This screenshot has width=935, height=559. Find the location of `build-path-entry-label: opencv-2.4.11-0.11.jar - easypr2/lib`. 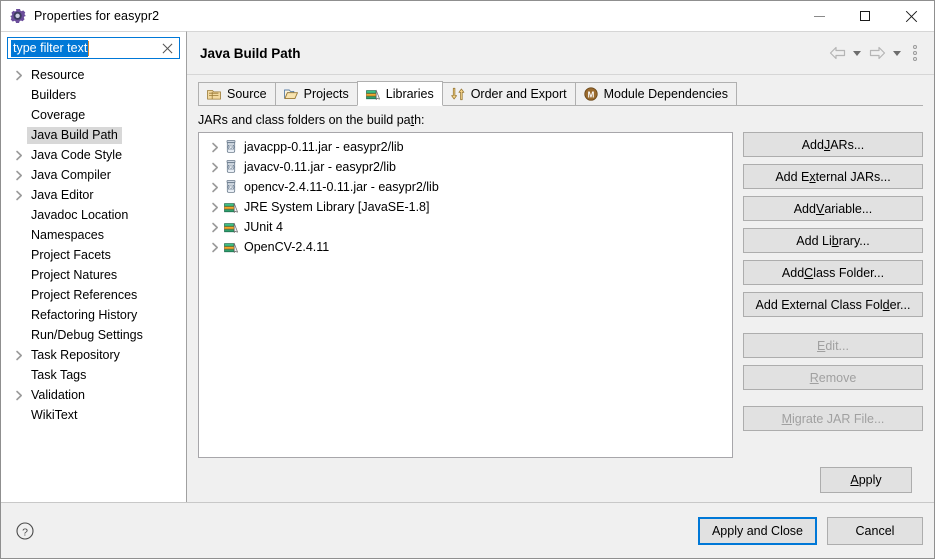

build-path-entry-label: opencv-2.4.11-0.11.jar - easypr2/lib is located at coordinates (341, 187).